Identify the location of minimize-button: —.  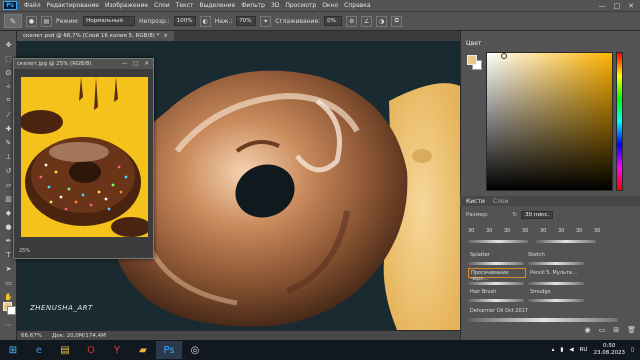
(602, 6).